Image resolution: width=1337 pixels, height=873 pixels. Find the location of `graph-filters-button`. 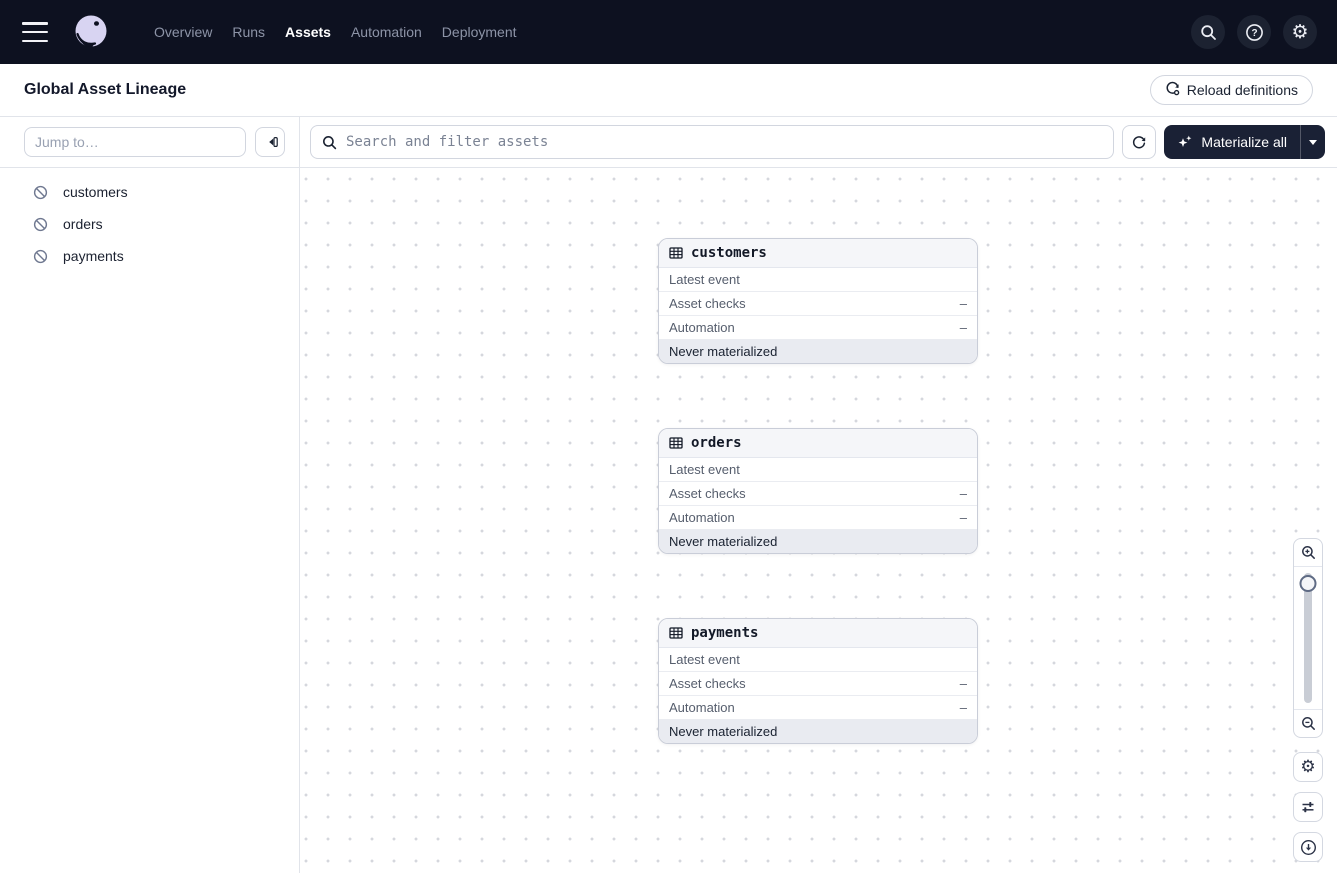

graph-filters-button is located at coordinates (1308, 807).